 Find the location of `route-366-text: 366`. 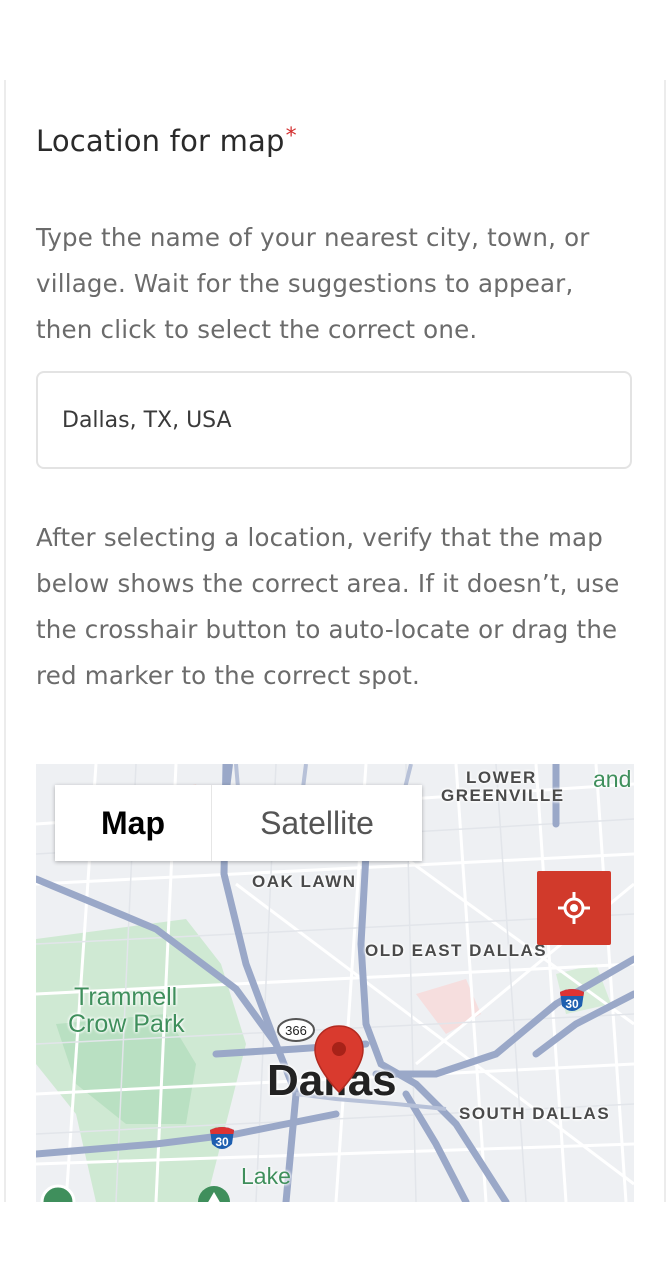

route-366-text: 366 is located at coordinates (296, 1030).